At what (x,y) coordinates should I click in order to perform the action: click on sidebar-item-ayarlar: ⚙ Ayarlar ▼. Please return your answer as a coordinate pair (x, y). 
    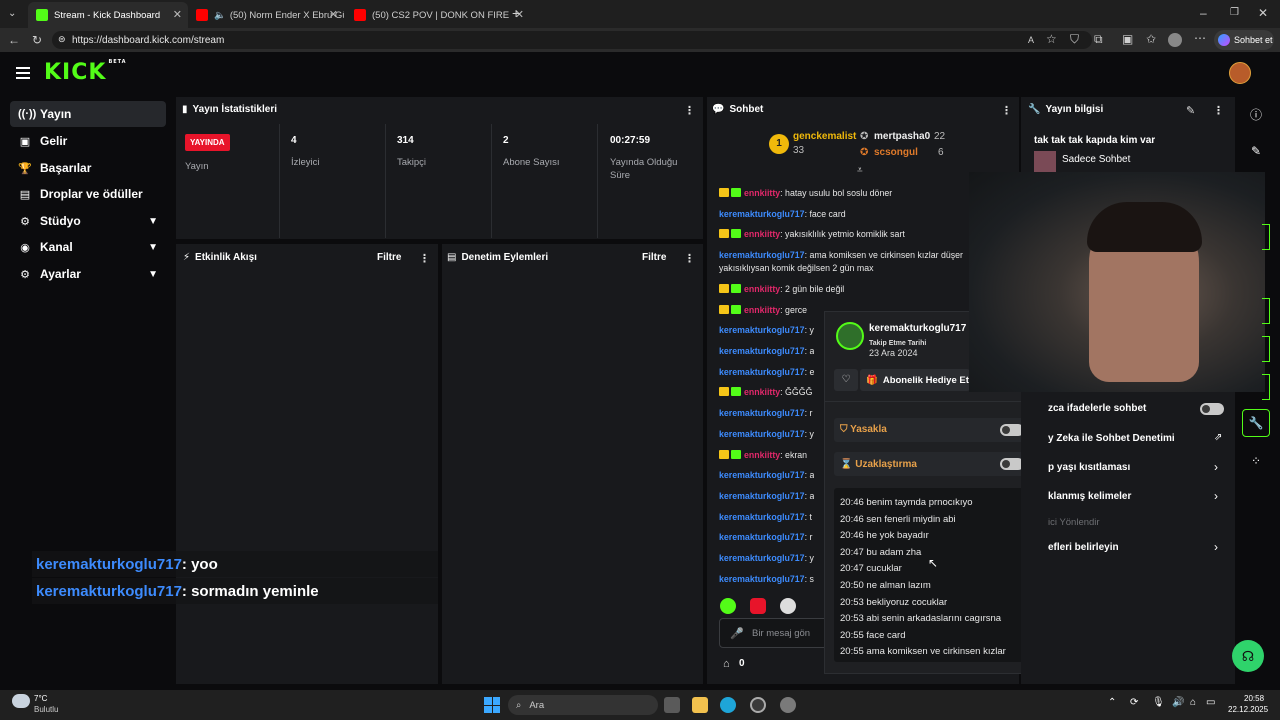
    Looking at the image, I should click on (88, 274).